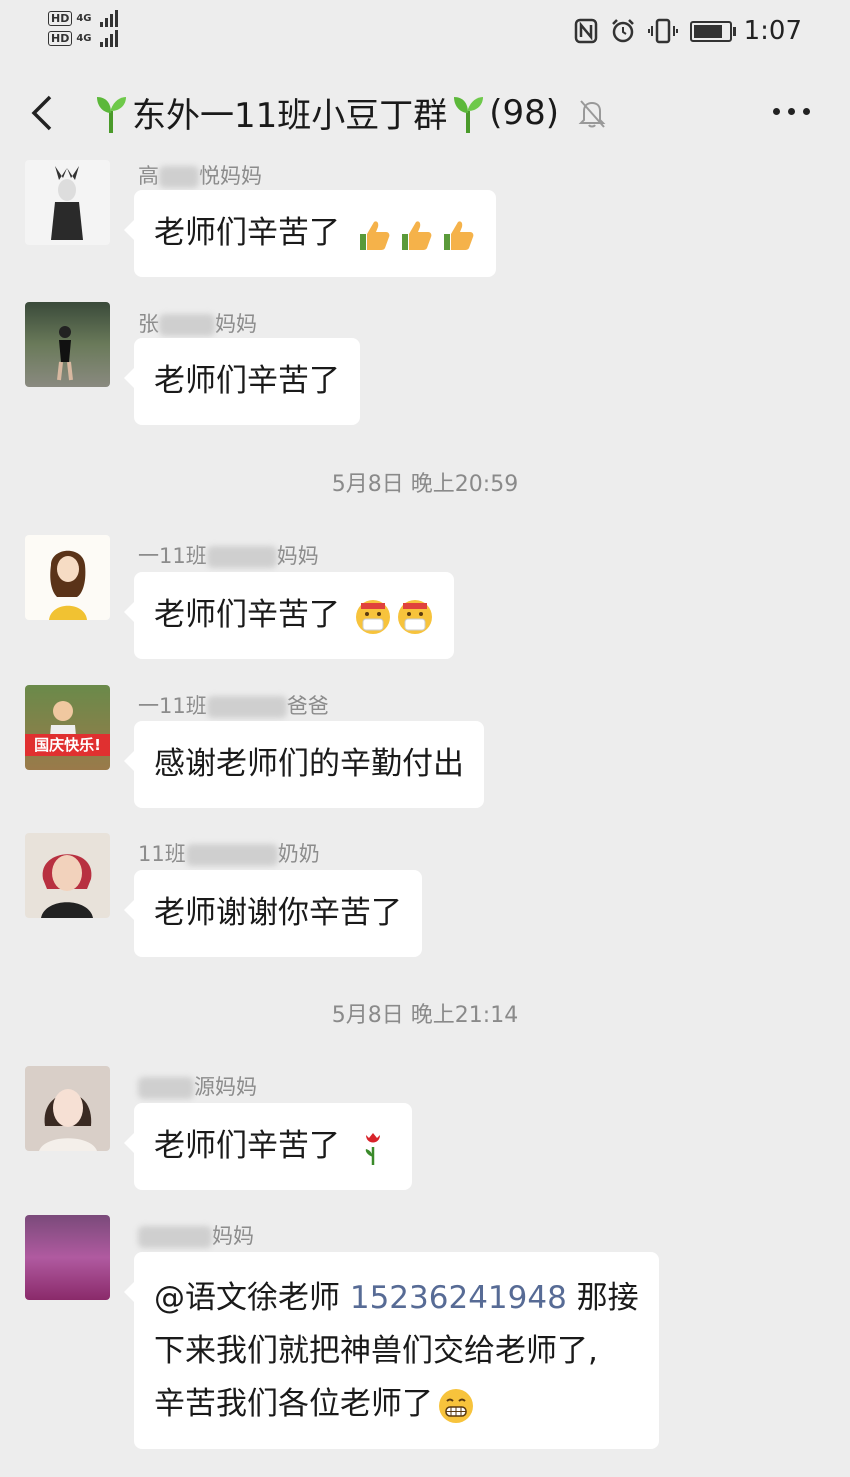  I want to click on clock: 1:07, so click(772, 31).